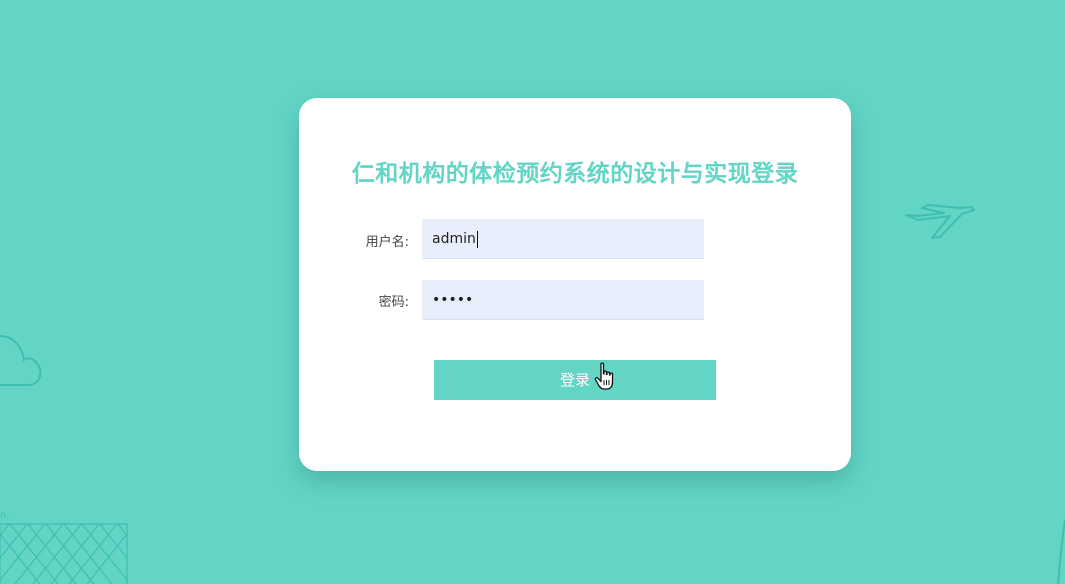 The image size is (1065, 584). I want to click on login-title: 仁和机构的体检预约系统的设计与实现登录, so click(575, 174).